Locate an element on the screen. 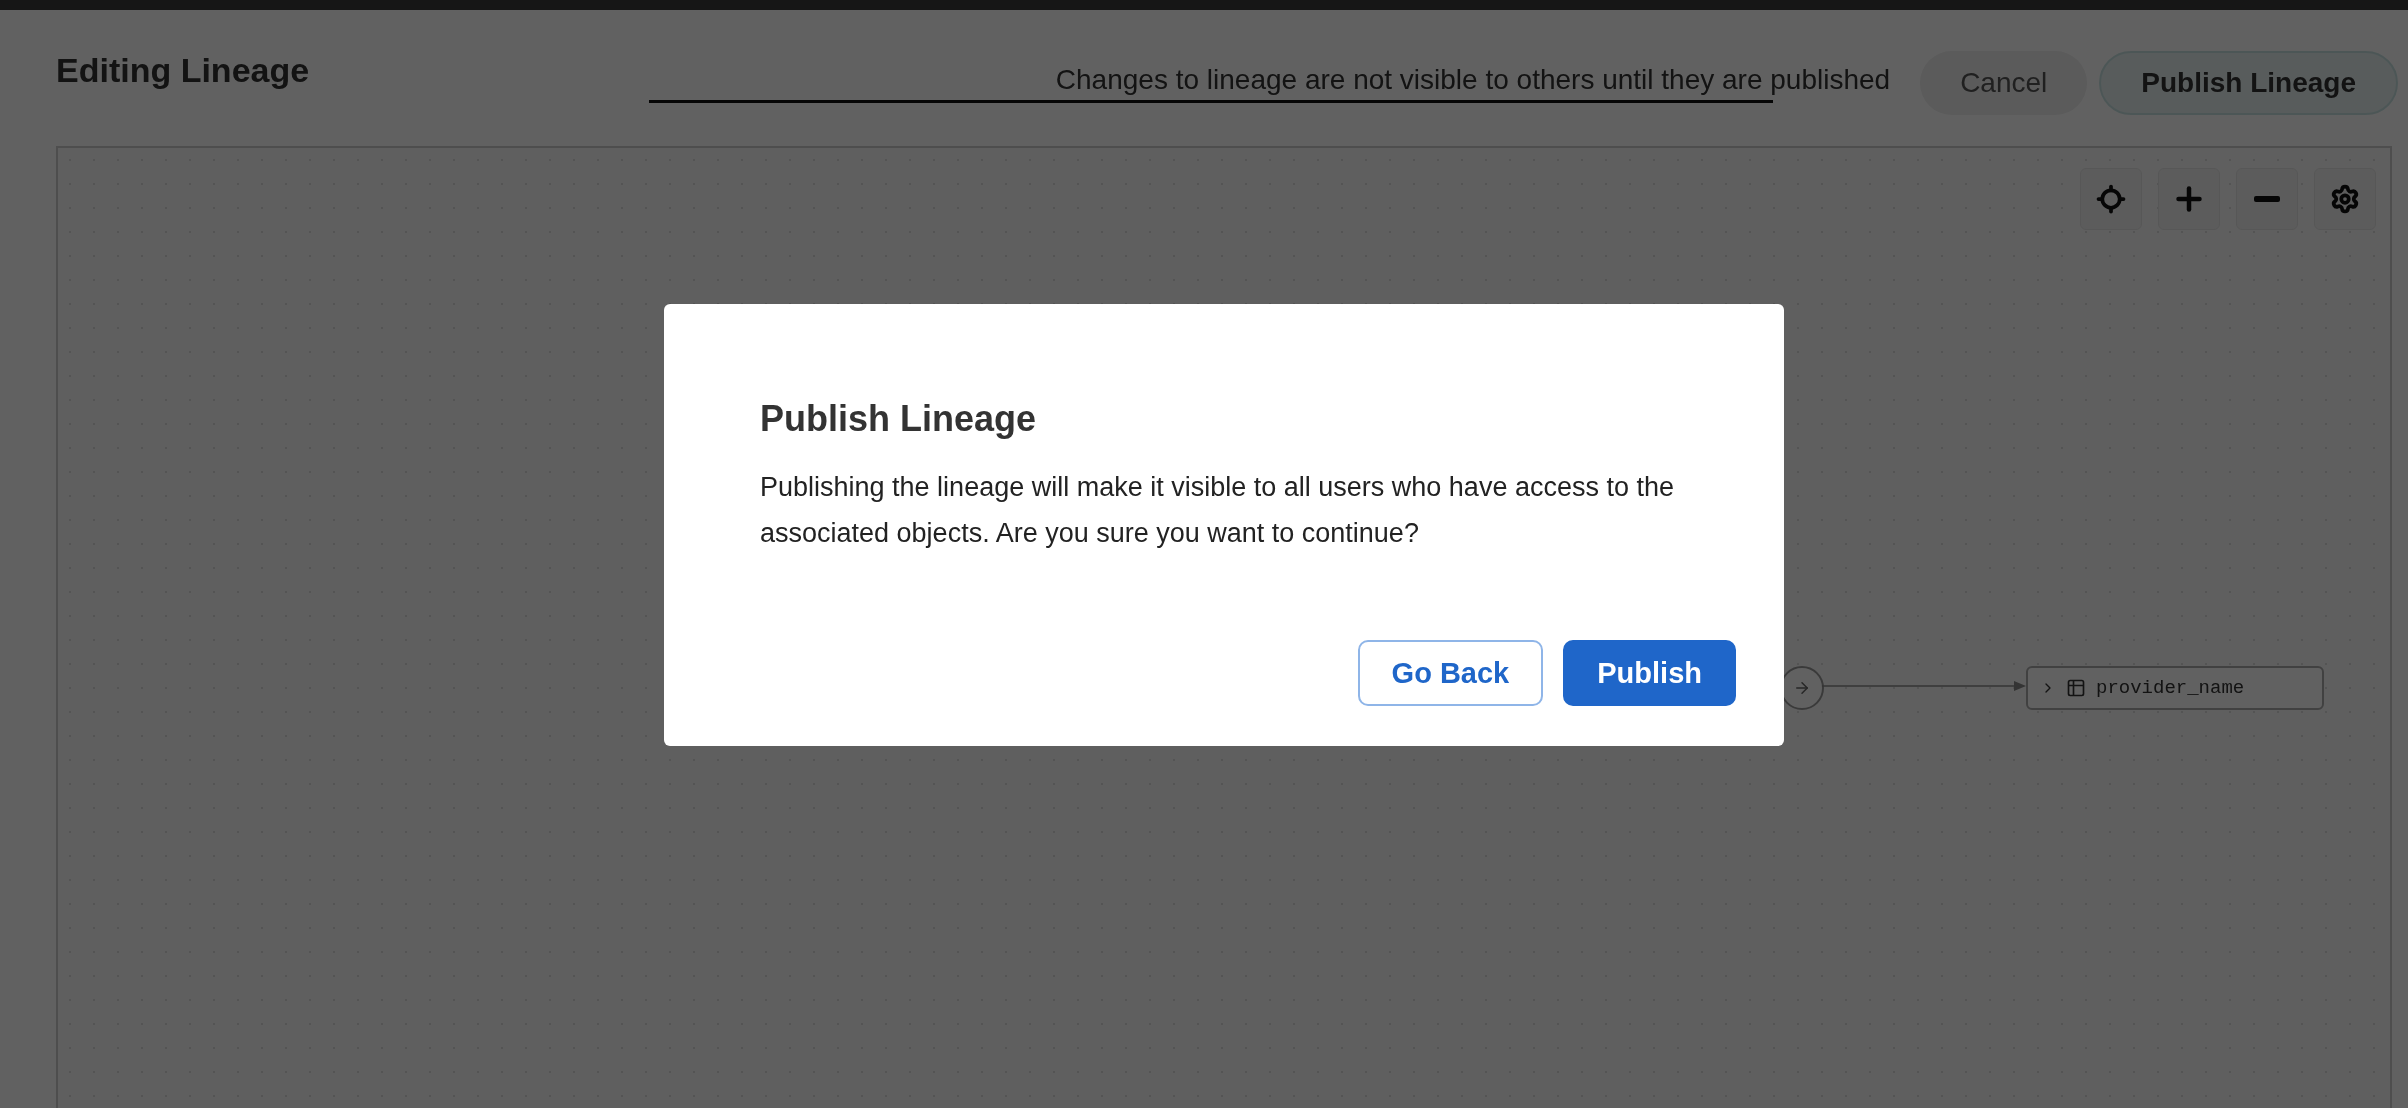 This screenshot has height=1108, width=2408. publish-button: Publish is located at coordinates (1649, 673).